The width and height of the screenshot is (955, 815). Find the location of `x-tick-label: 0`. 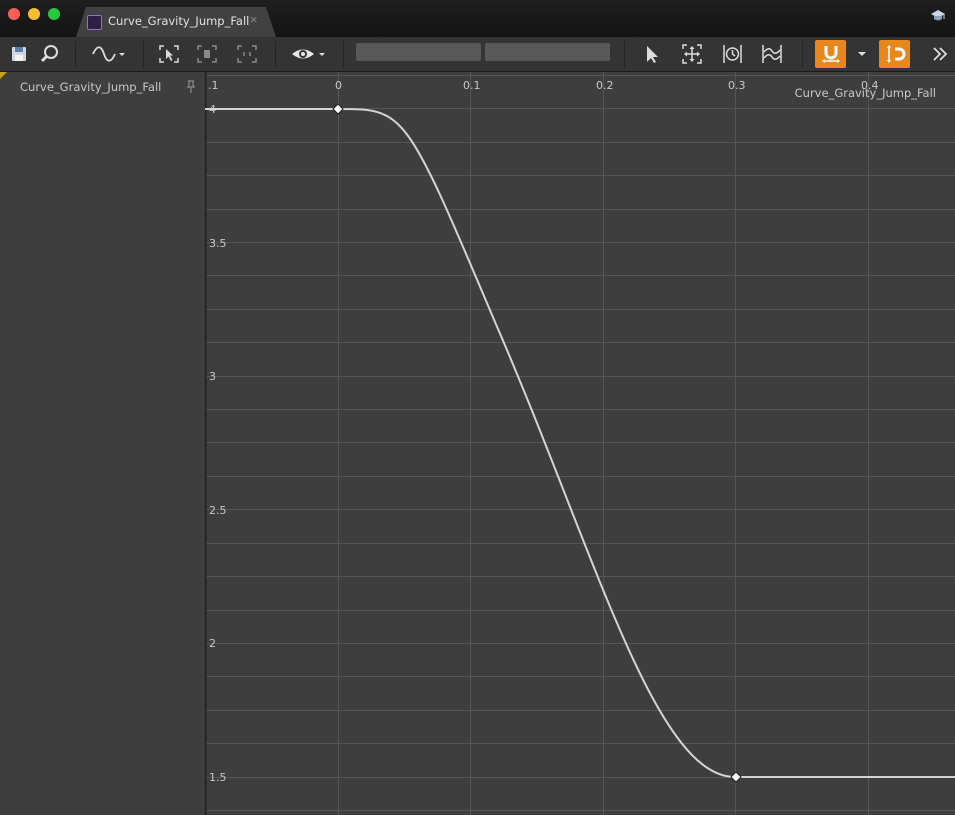

x-tick-label: 0 is located at coordinates (338, 85).